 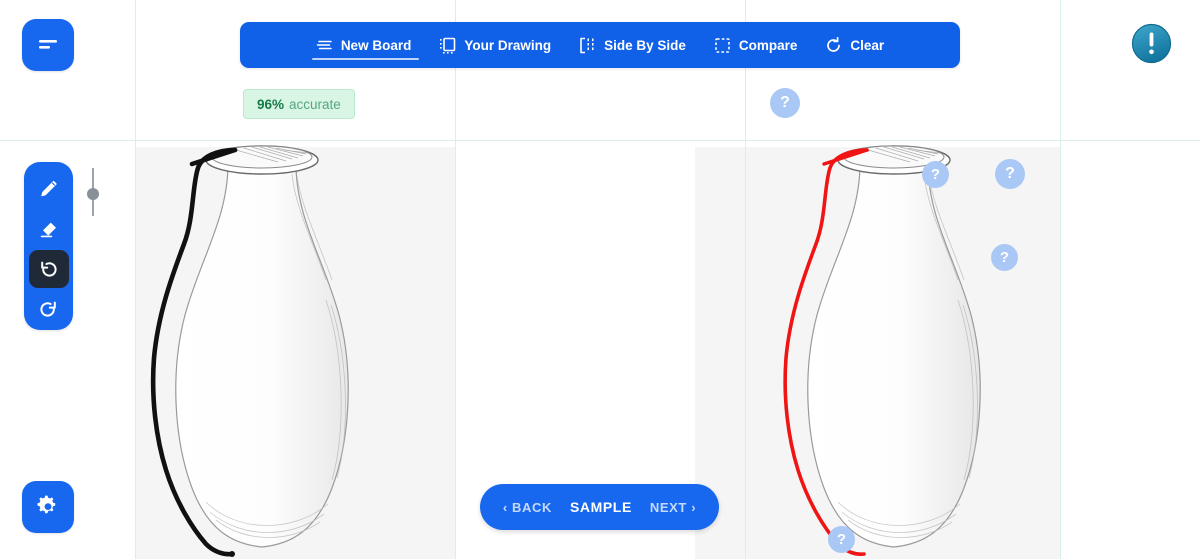 What do you see at coordinates (508, 45) in the screenshot?
I see `tab-label: Your Drawing` at bounding box center [508, 45].